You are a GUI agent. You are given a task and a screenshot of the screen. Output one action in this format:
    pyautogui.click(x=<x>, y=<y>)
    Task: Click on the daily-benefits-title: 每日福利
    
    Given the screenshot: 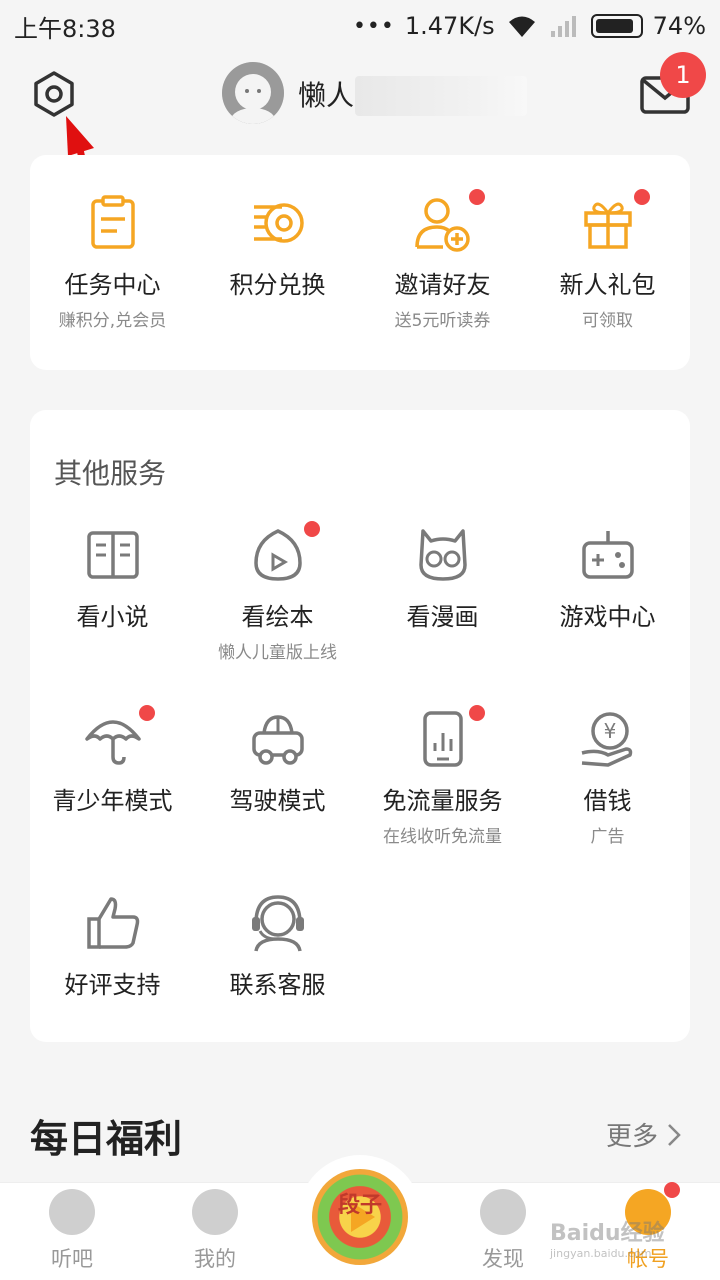 What is the action you would take?
    pyautogui.click(x=106, y=1139)
    